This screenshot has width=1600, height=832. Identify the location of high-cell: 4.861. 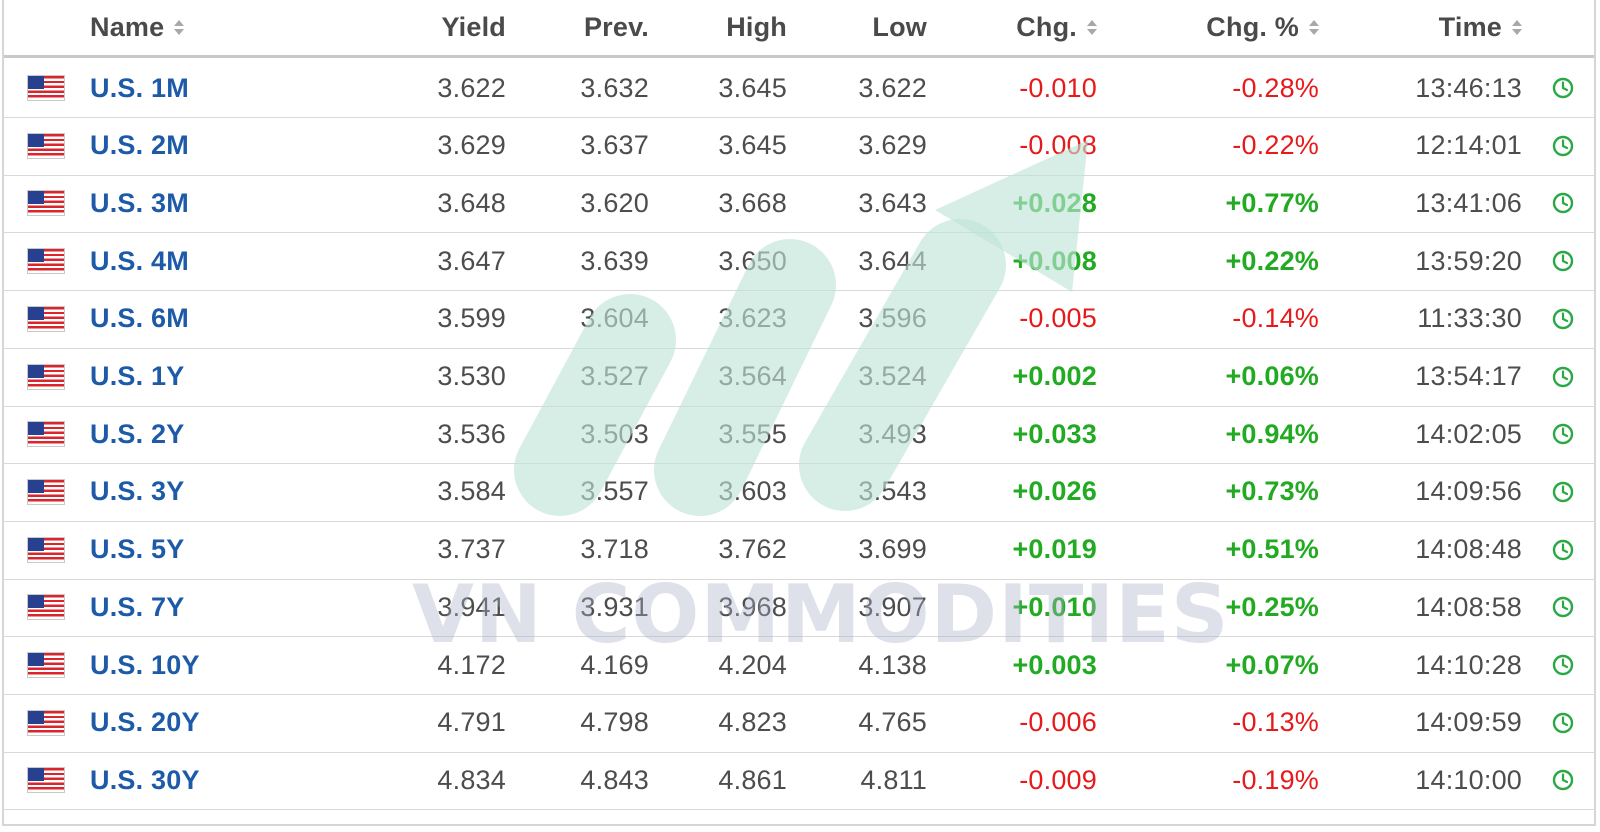
(752, 779).